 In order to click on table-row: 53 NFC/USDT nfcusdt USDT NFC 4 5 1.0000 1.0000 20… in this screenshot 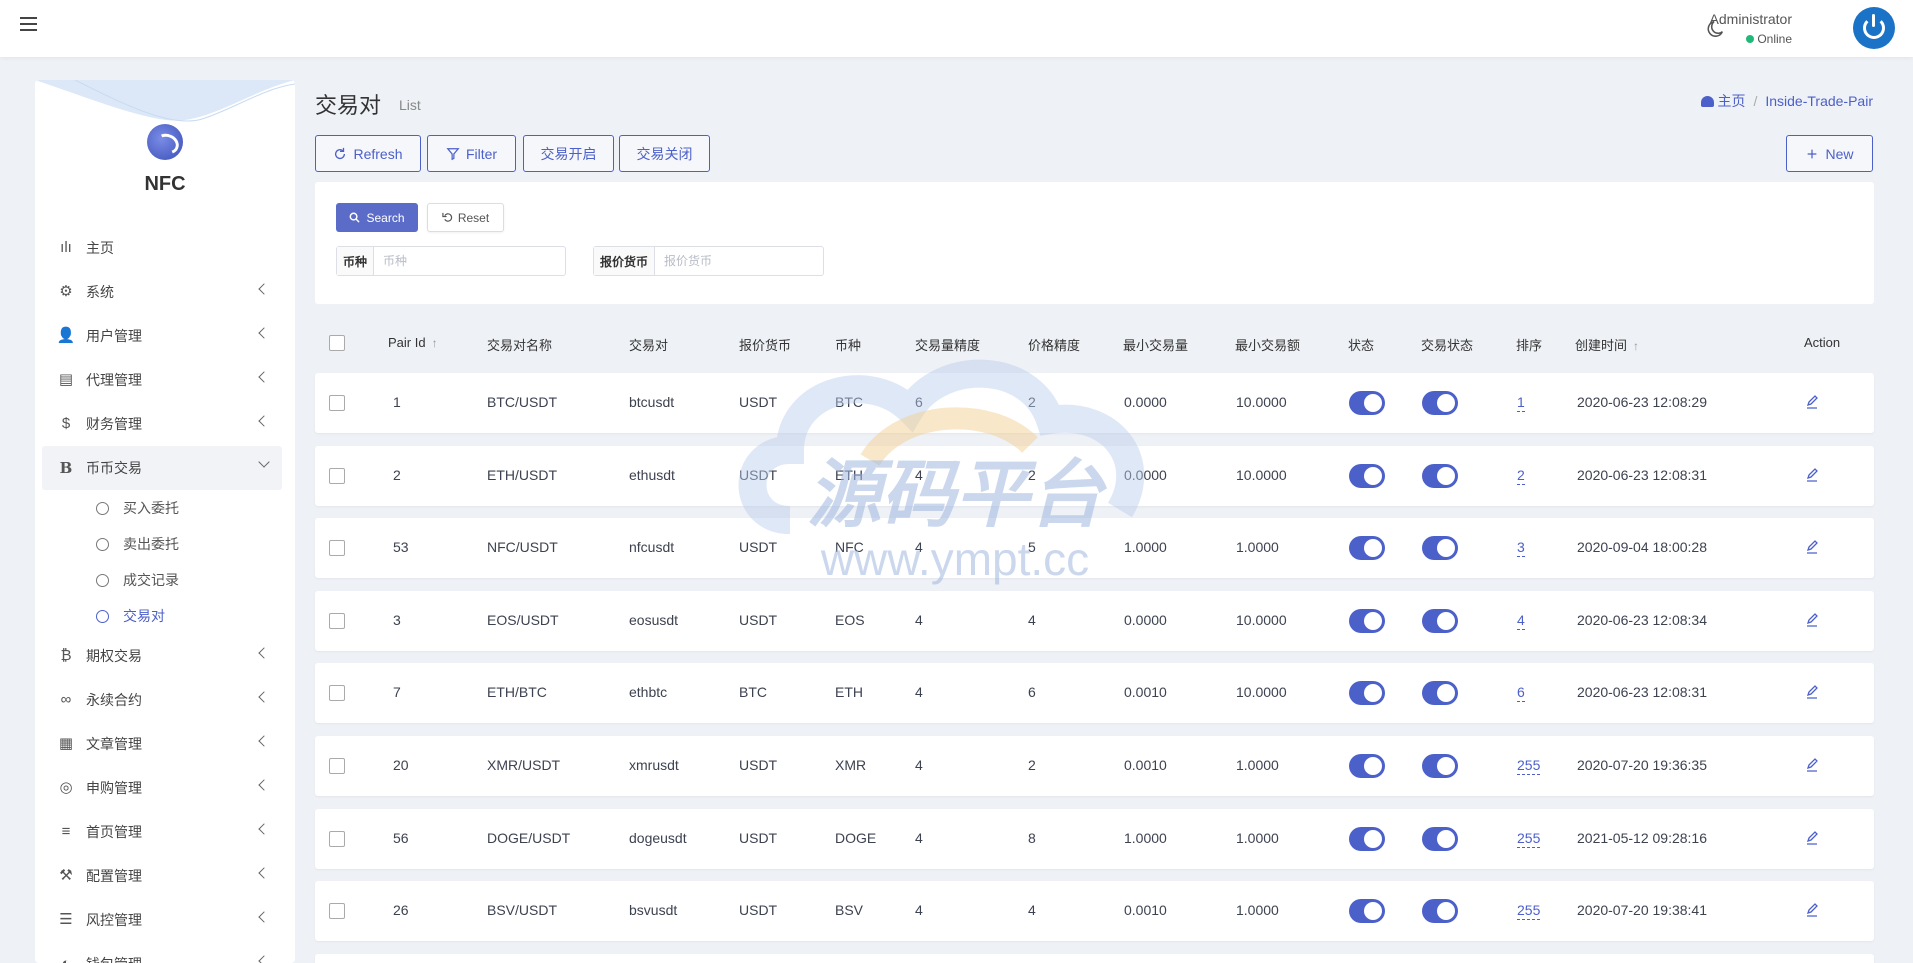, I will do `click(1094, 548)`.